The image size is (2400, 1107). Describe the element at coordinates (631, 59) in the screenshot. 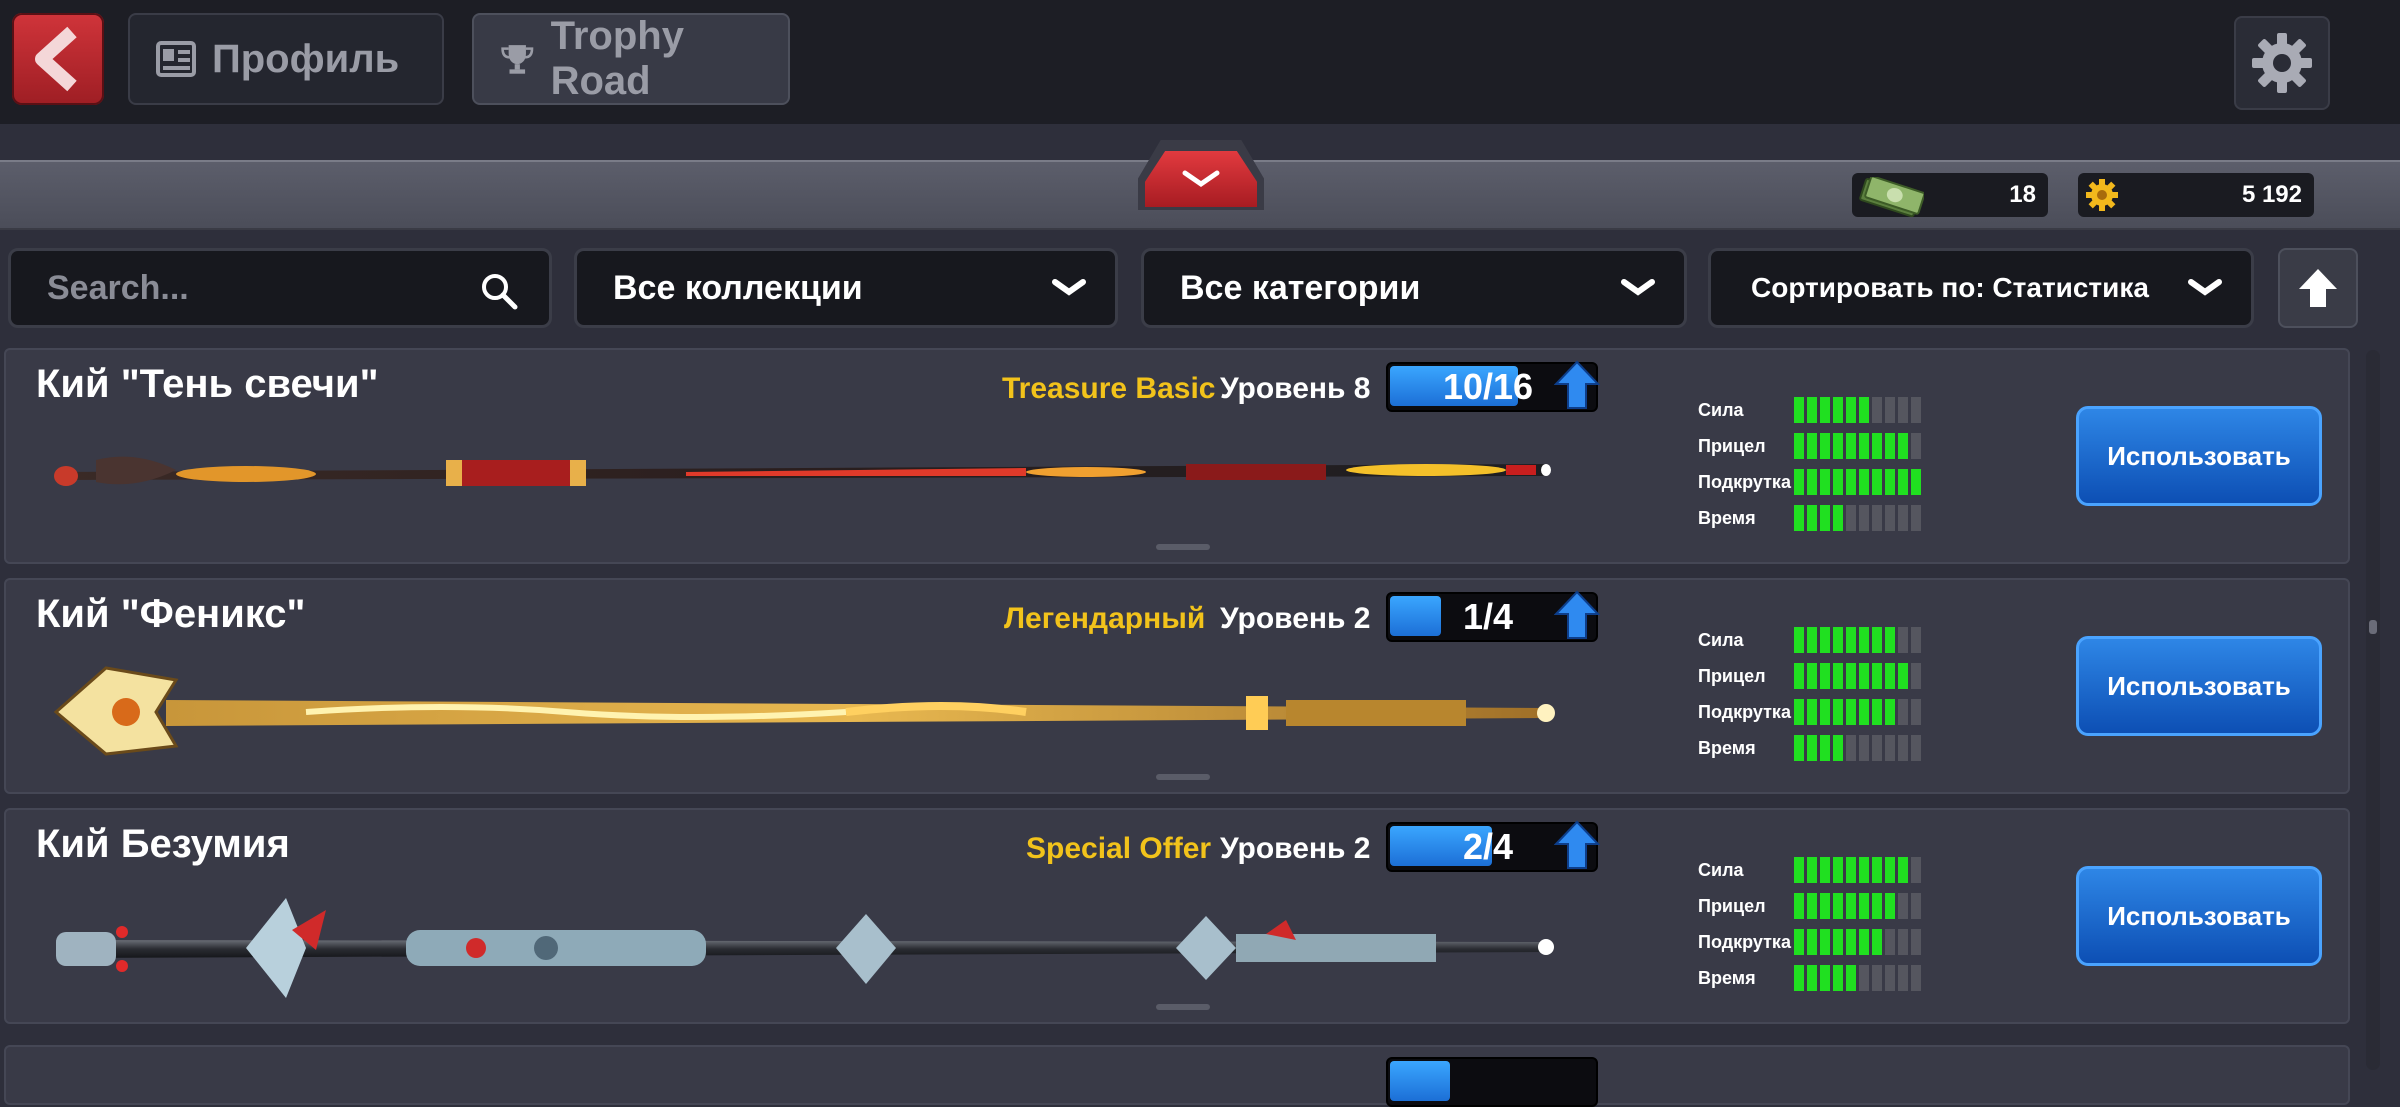

I see `tab-trophy-road: Trophy Road` at that location.